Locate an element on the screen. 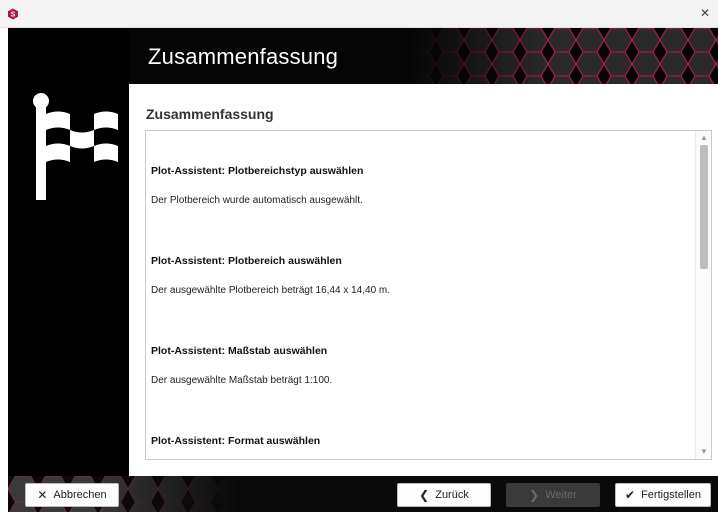 This screenshot has height=512, width=718. finish-button: ✔ Fertigstellen is located at coordinates (663, 495).